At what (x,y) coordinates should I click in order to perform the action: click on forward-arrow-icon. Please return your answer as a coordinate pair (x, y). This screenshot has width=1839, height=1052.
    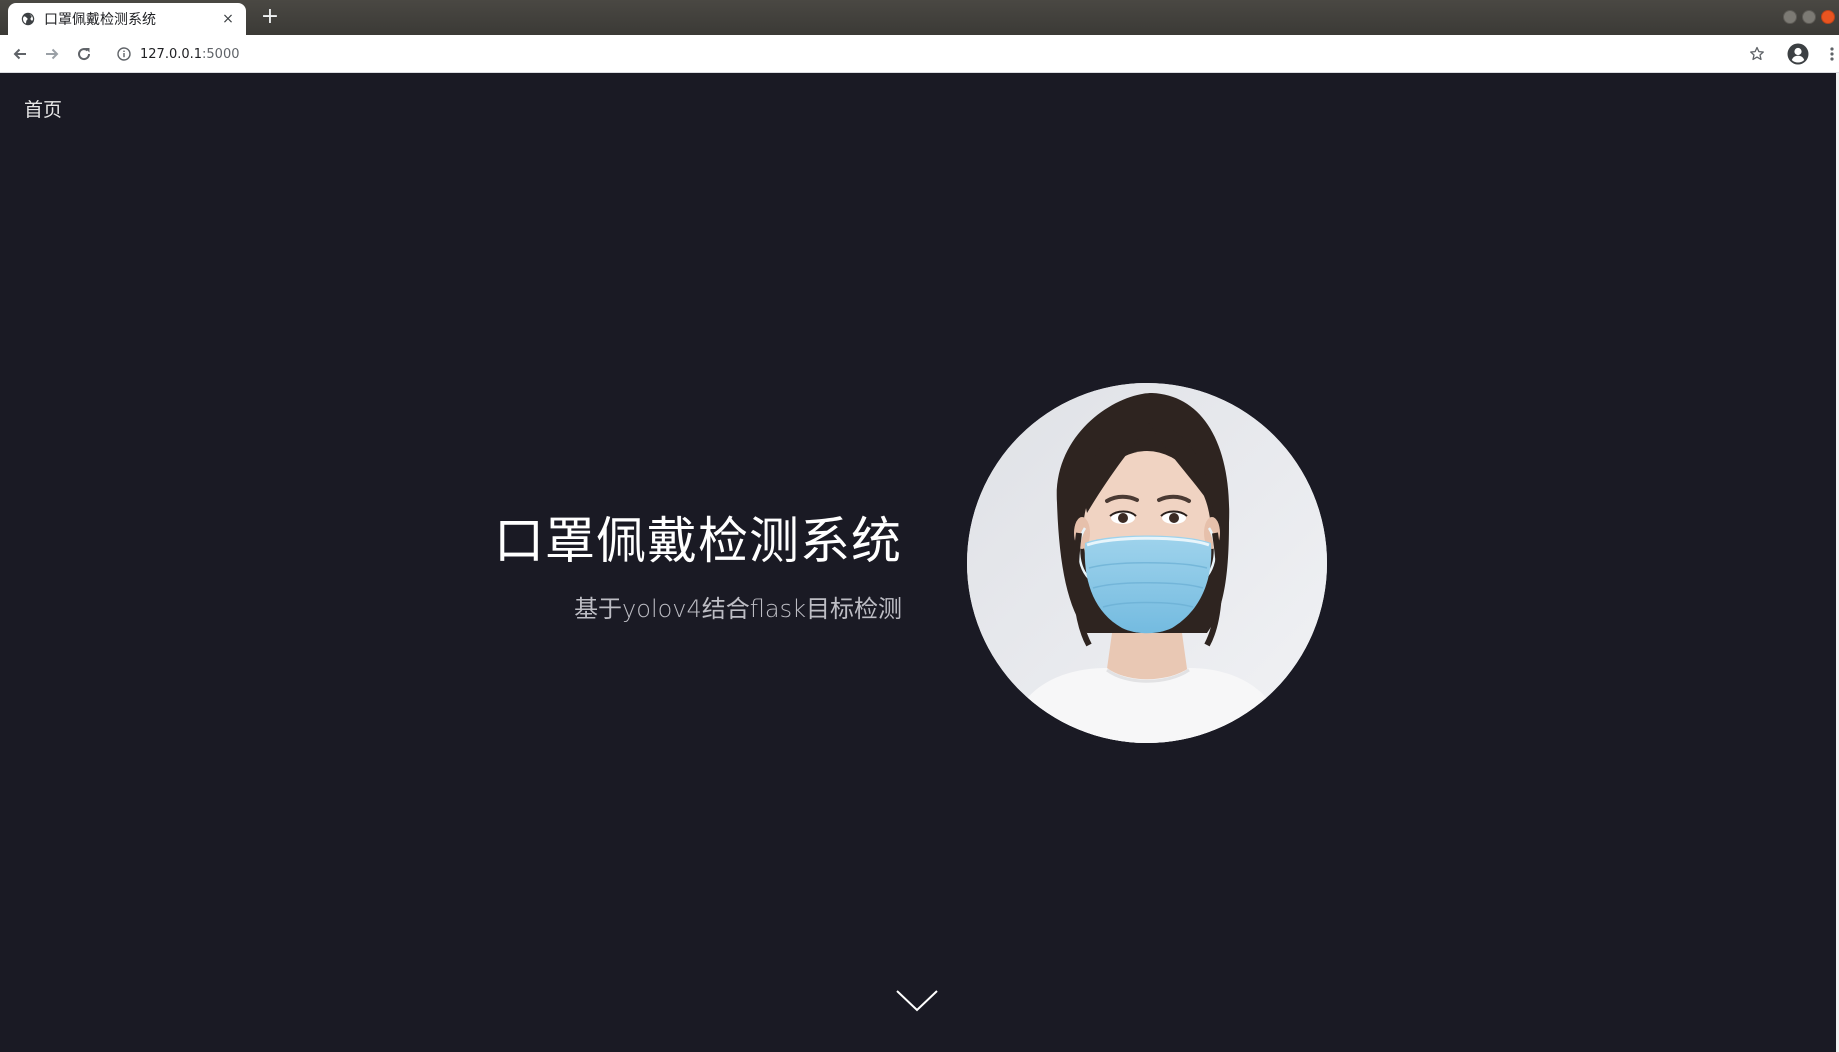
    Looking at the image, I should click on (52, 54).